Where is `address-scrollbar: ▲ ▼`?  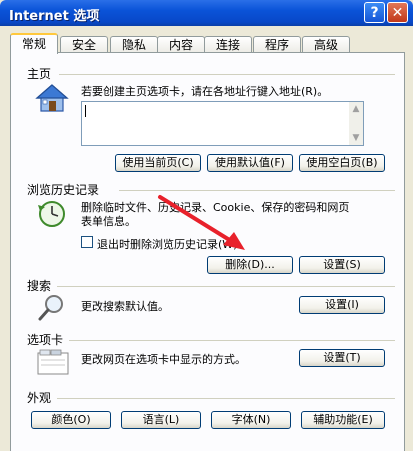
address-scrollbar: ▲ ▼ is located at coordinates (356, 123).